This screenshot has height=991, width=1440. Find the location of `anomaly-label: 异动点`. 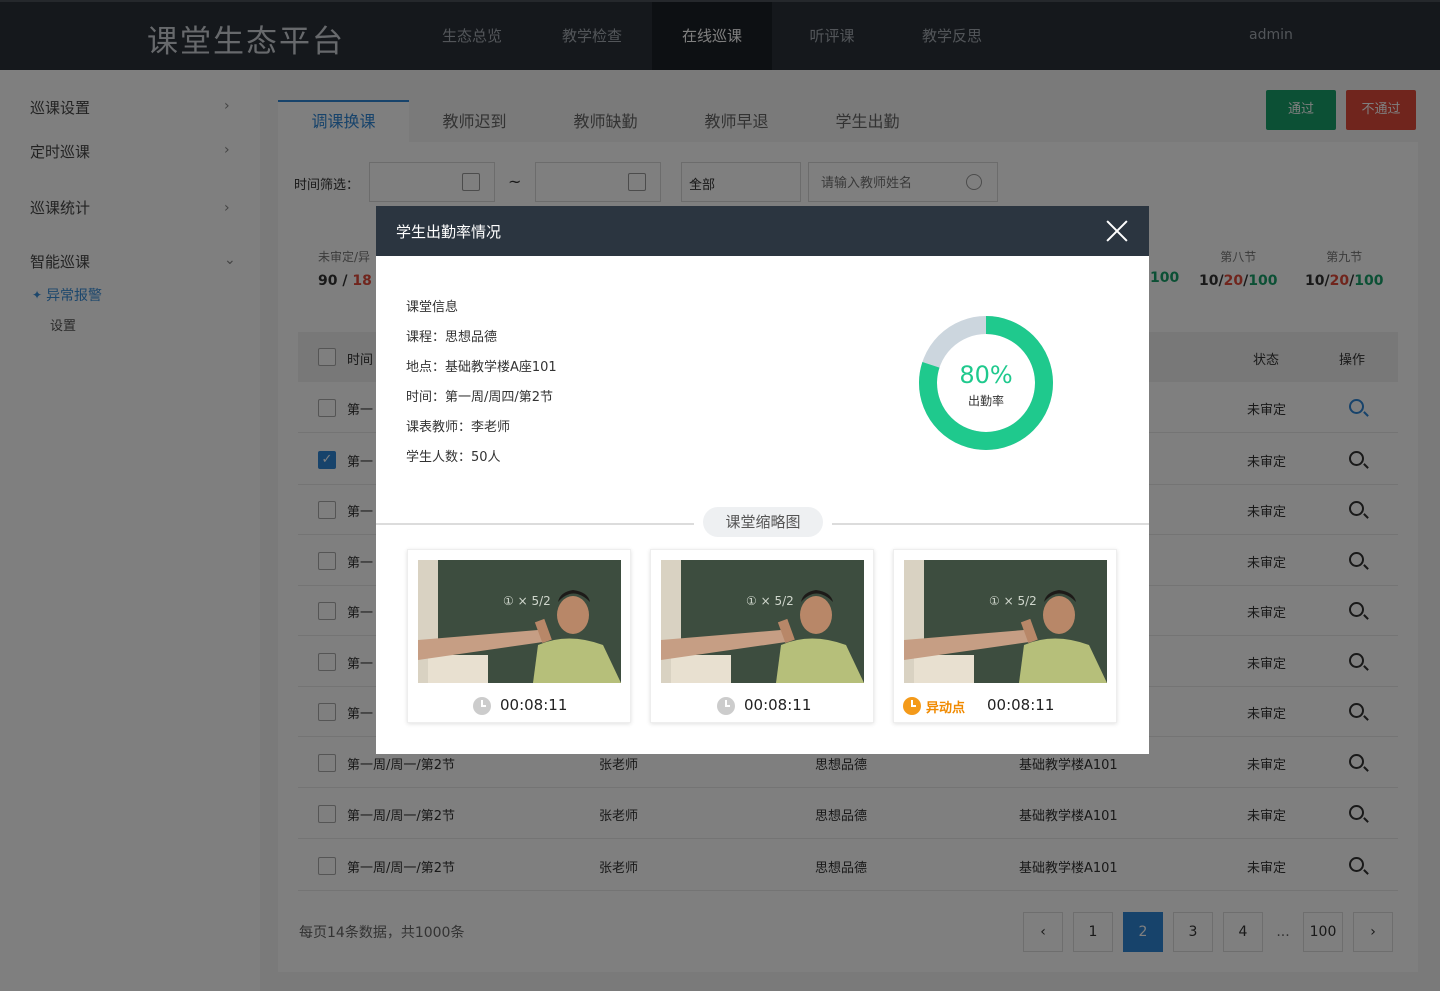

anomaly-label: 异动点 is located at coordinates (946, 708).